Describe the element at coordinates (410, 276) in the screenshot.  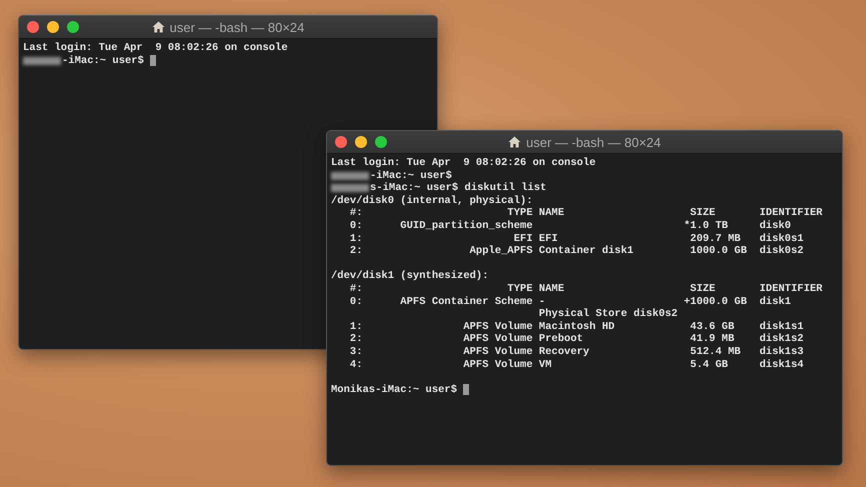
I see `terminal-line: /dev/disk1 (synthesized):` at that location.